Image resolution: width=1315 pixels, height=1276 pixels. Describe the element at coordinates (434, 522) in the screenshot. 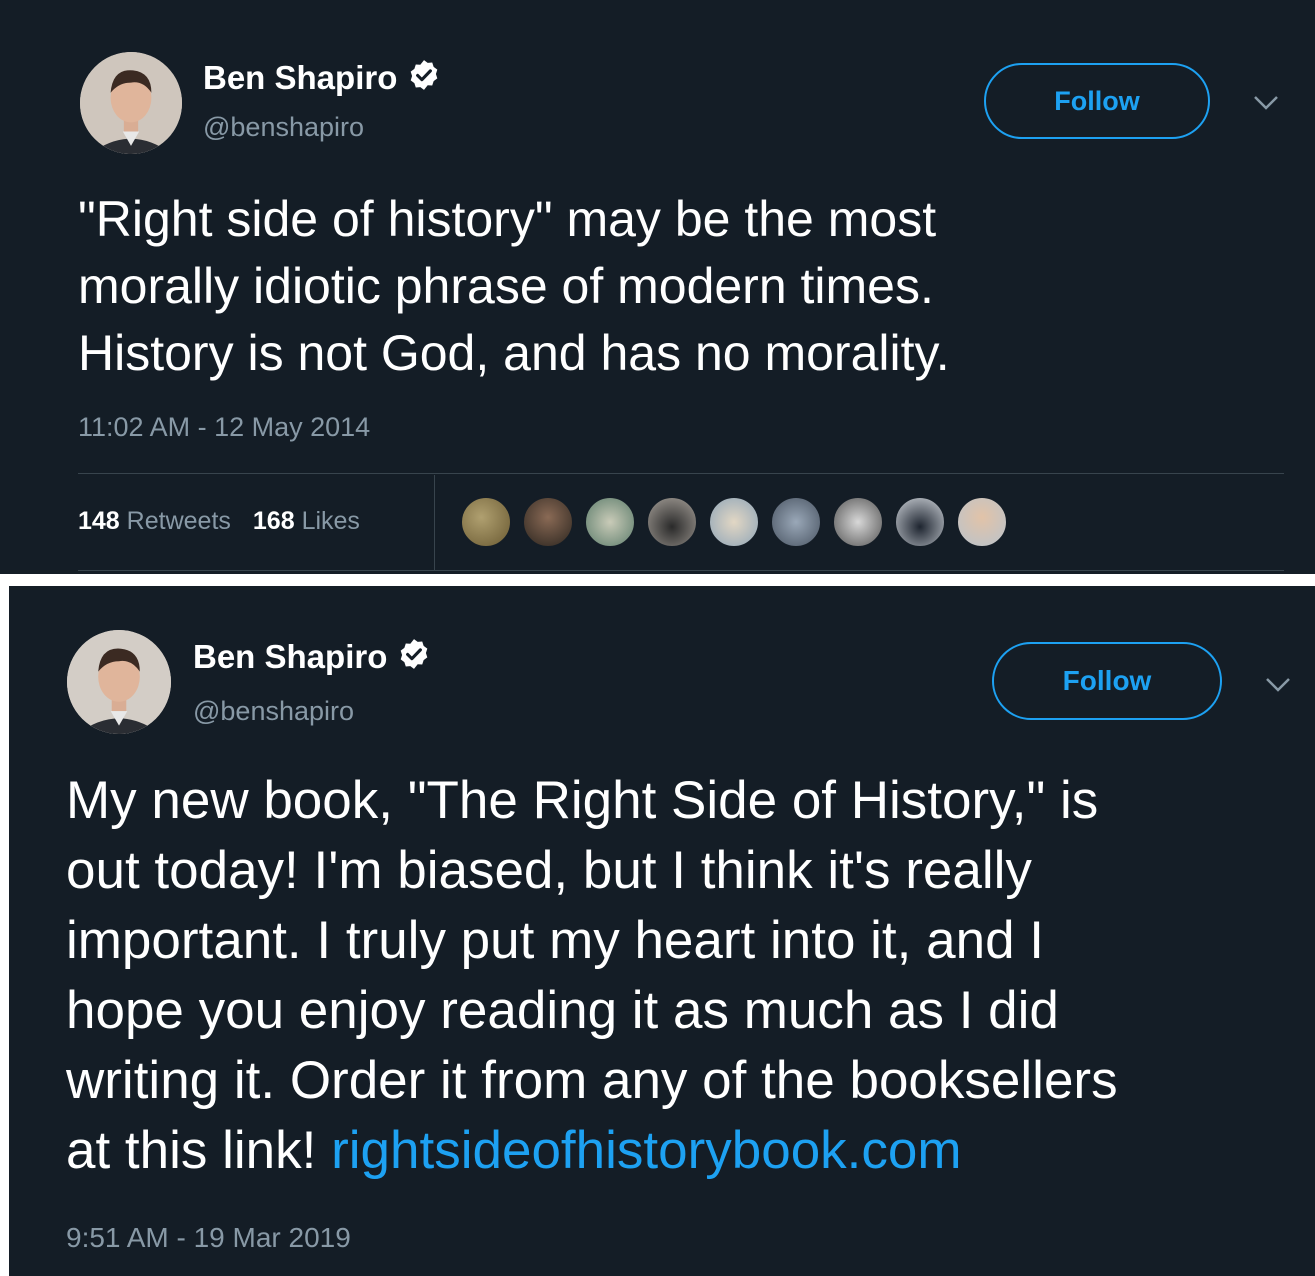

I see `stats-separator` at that location.